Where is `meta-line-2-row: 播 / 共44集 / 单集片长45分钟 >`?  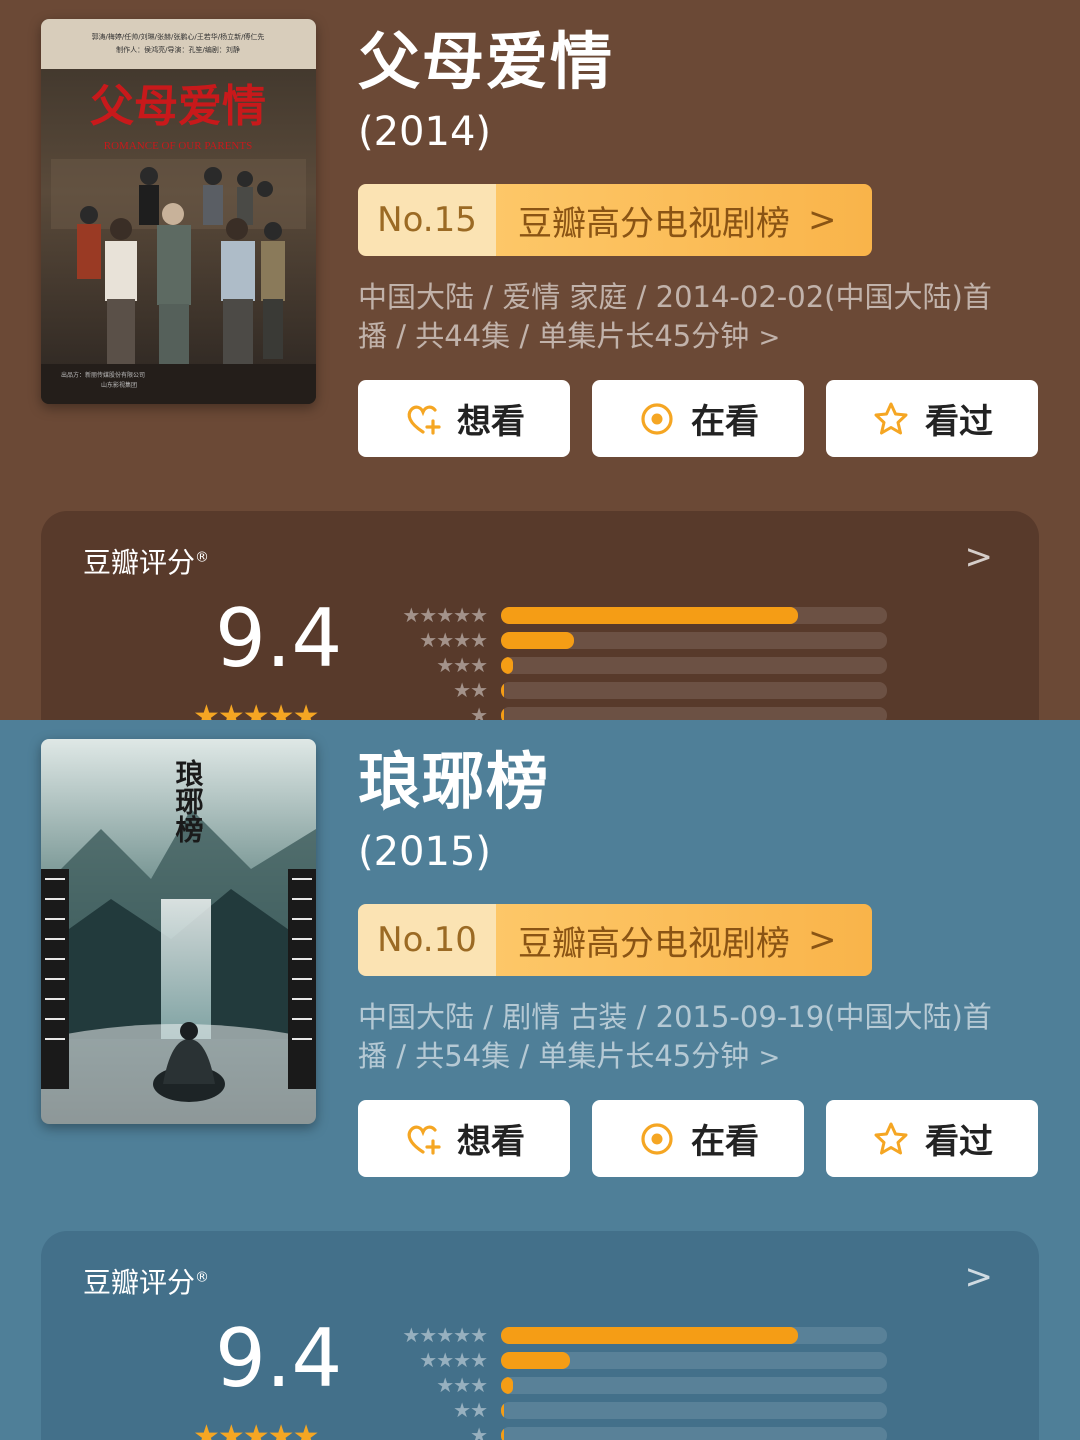 meta-line-2-row: 播 / 共44集 / 单集片长45分钟 > is located at coordinates (698, 337).